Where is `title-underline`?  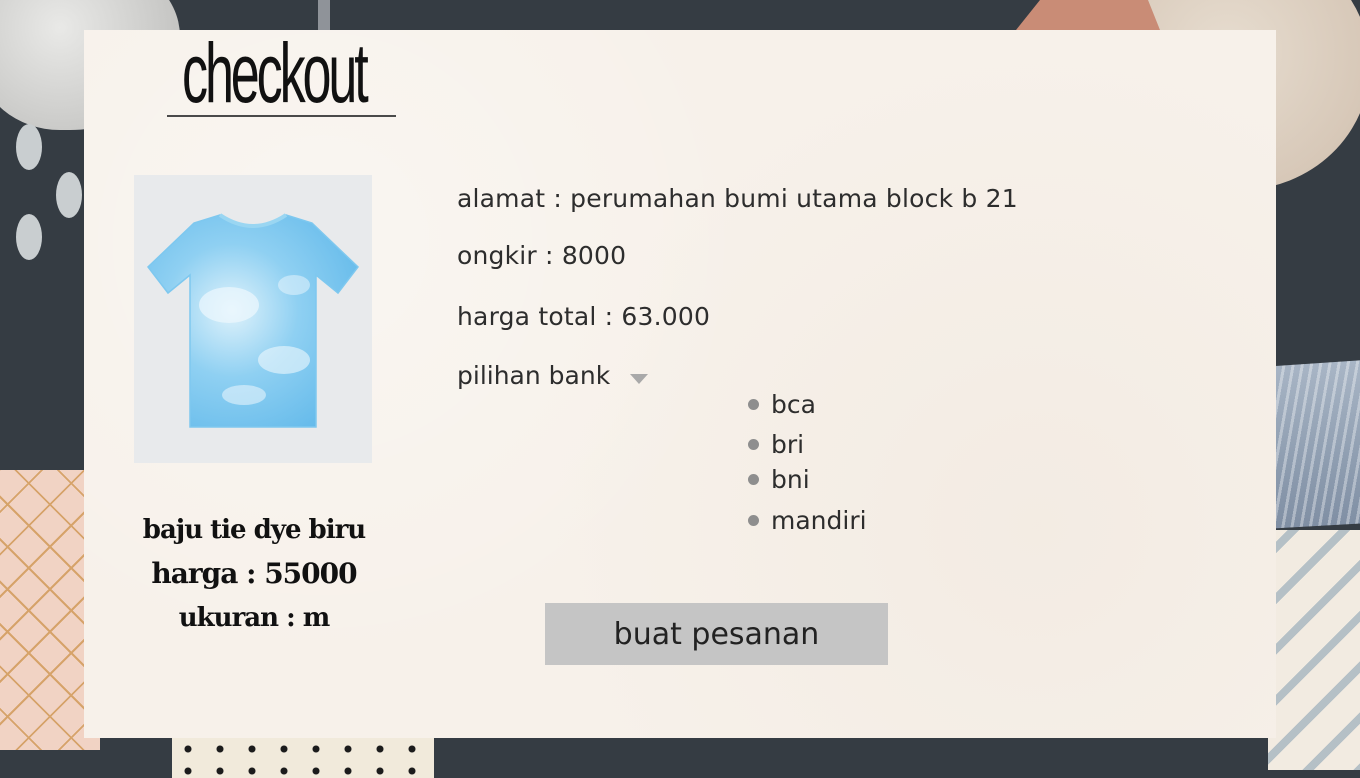
title-underline is located at coordinates (281, 116).